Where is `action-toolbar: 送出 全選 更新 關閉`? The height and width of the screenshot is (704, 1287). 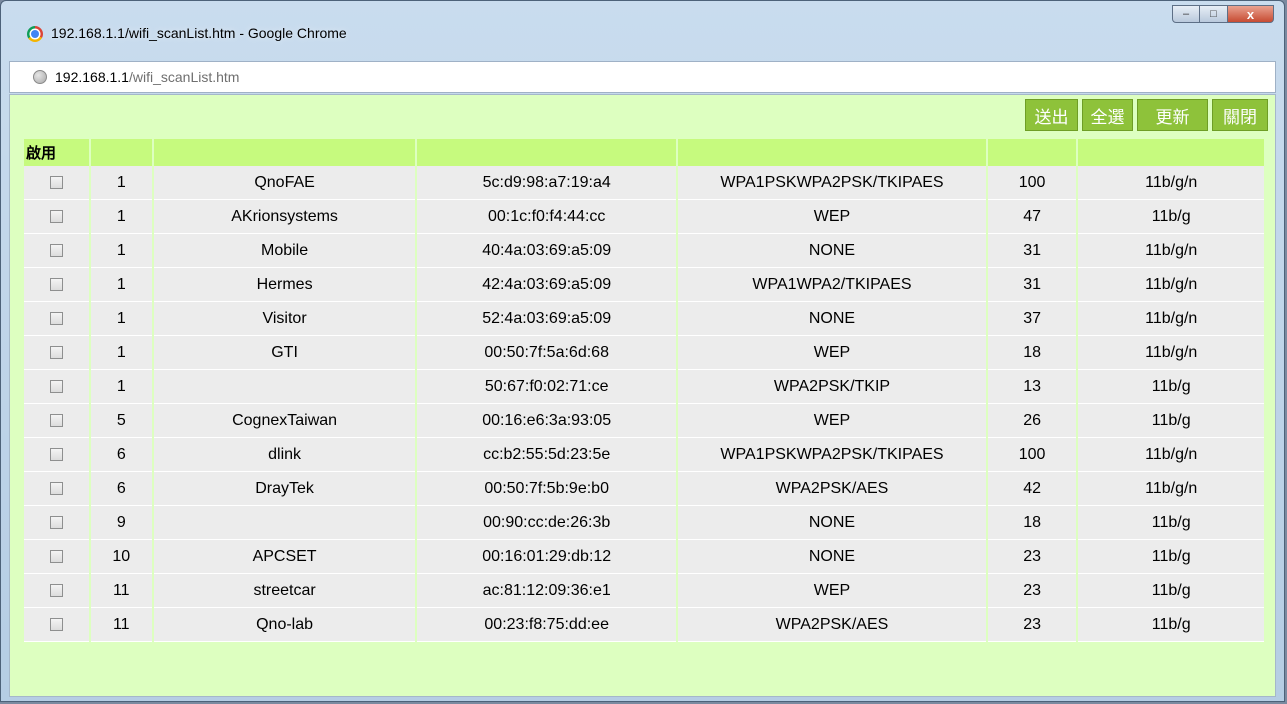
action-toolbar: 送出 全選 更新 關閉 is located at coordinates (1146, 115).